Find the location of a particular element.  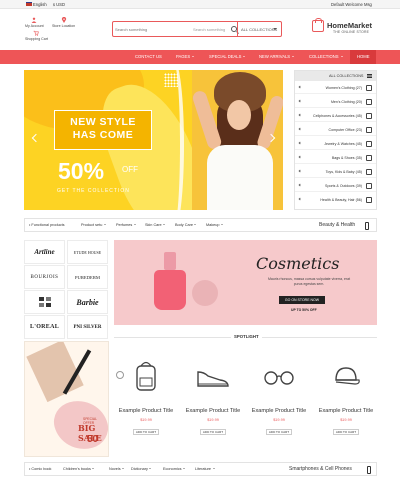

banner-cta: GET THE COLLECTION is located at coordinates (93, 191).